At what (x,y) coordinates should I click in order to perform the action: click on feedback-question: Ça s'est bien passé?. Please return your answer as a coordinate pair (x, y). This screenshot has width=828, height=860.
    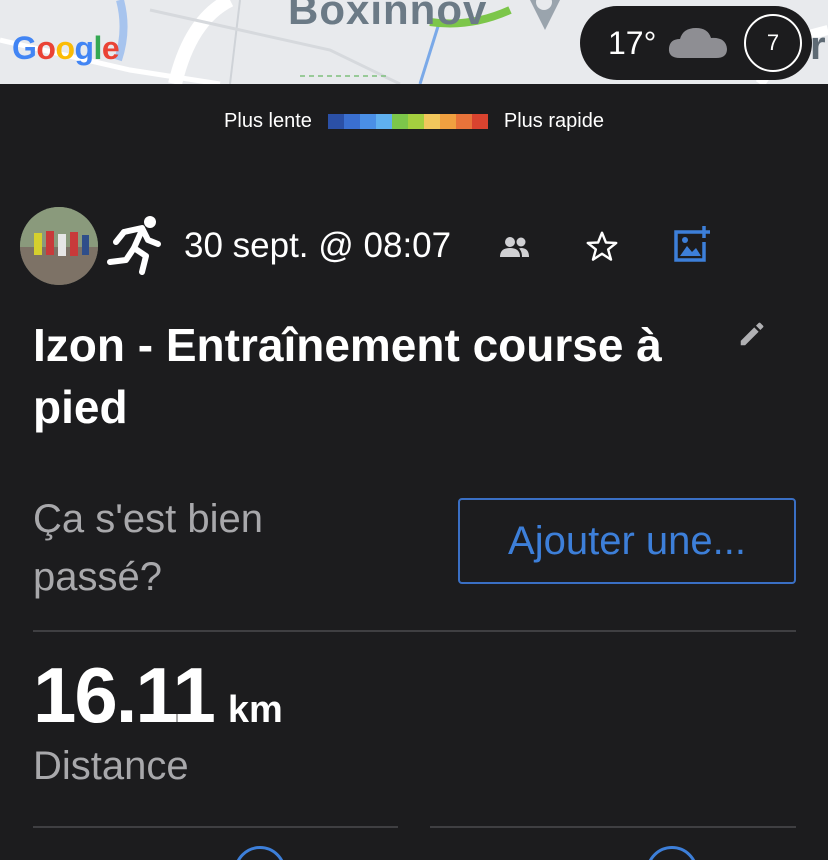
    Looking at the image, I should click on (148, 548).